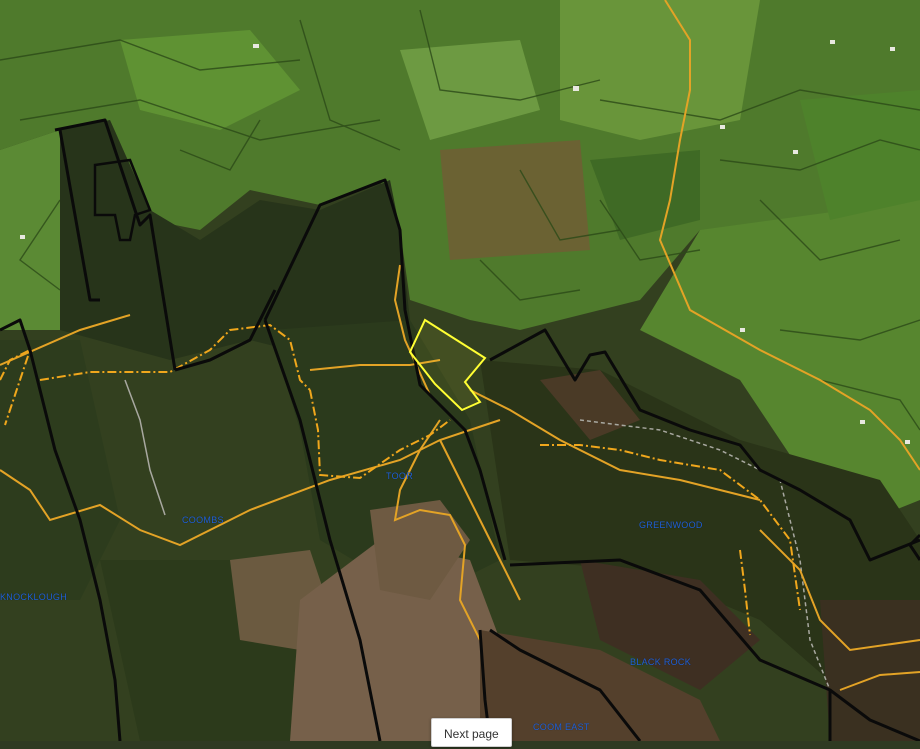 This screenshot has height=749, width=920. I want to click on label-west: KNOCKLOUGH, so click(34, 597).